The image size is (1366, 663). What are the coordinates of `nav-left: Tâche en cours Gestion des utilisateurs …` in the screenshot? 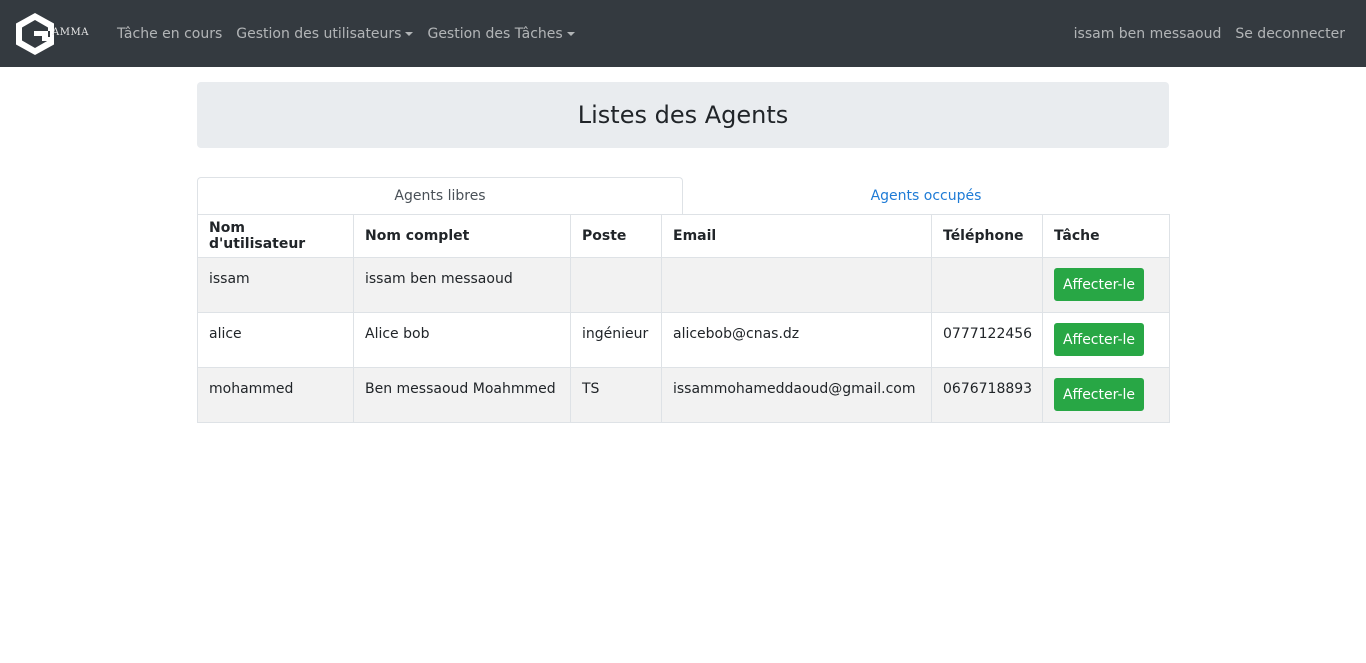 It's located at (346, 33).